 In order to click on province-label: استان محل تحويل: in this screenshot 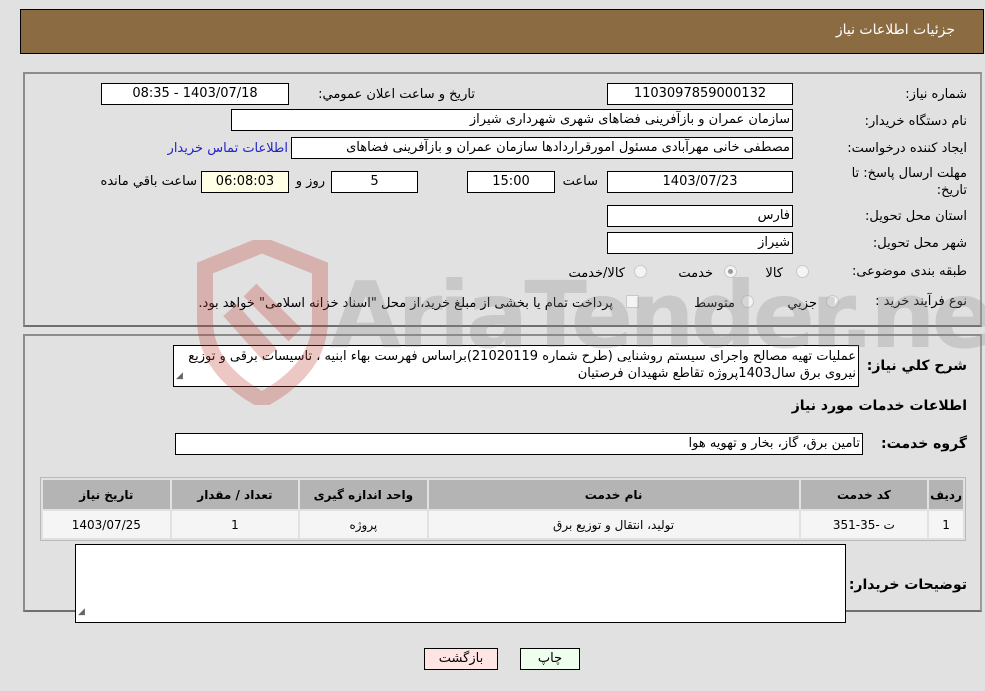, I will do `click(916, 216)`.